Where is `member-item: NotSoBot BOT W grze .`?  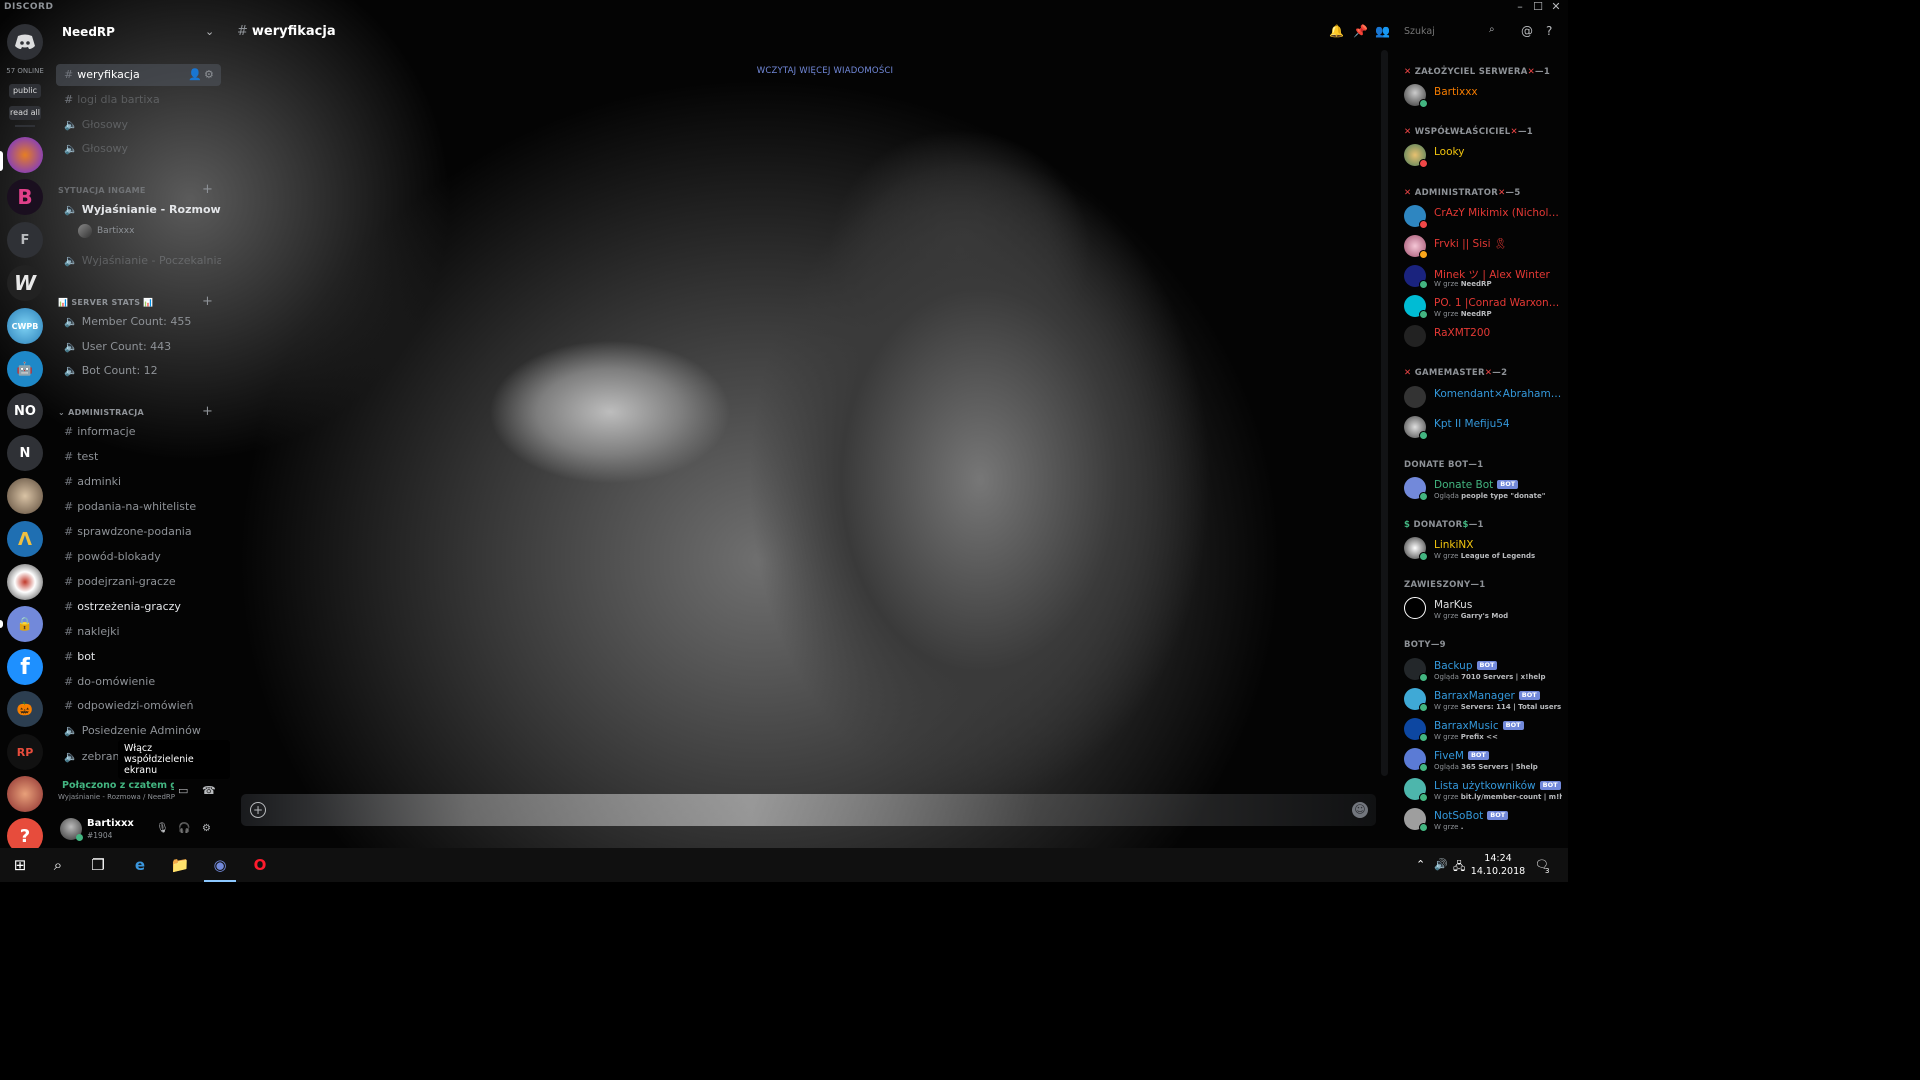
member-item: NotSoBot BOT W grze . is located at coordinates (1483, 820).